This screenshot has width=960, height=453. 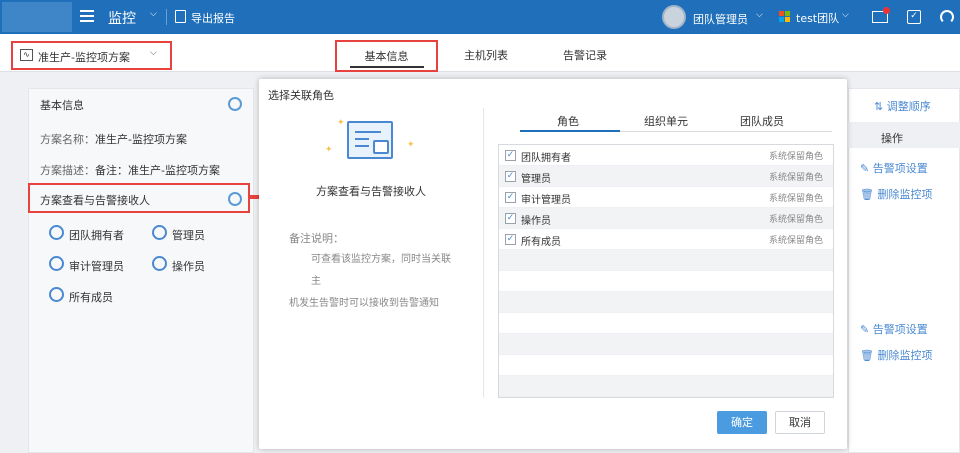 I want to click on scheme-select-label: 准生产-监控项方案, so click(x=84, y=57).